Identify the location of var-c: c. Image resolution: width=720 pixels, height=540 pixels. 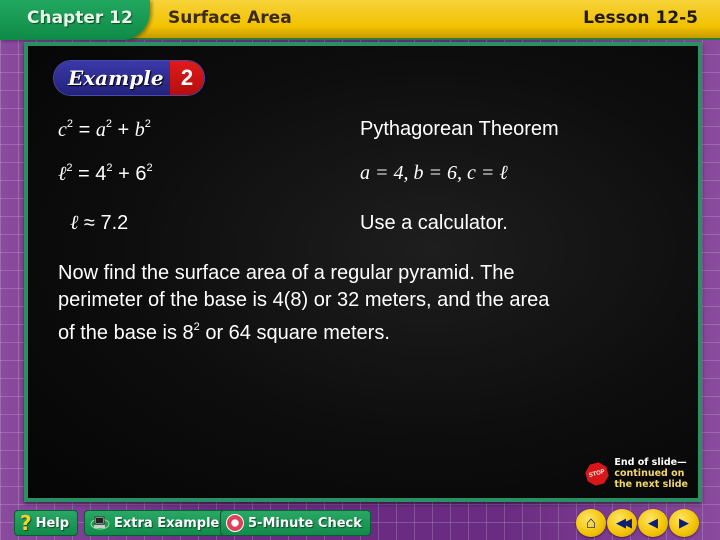
(62, 130).